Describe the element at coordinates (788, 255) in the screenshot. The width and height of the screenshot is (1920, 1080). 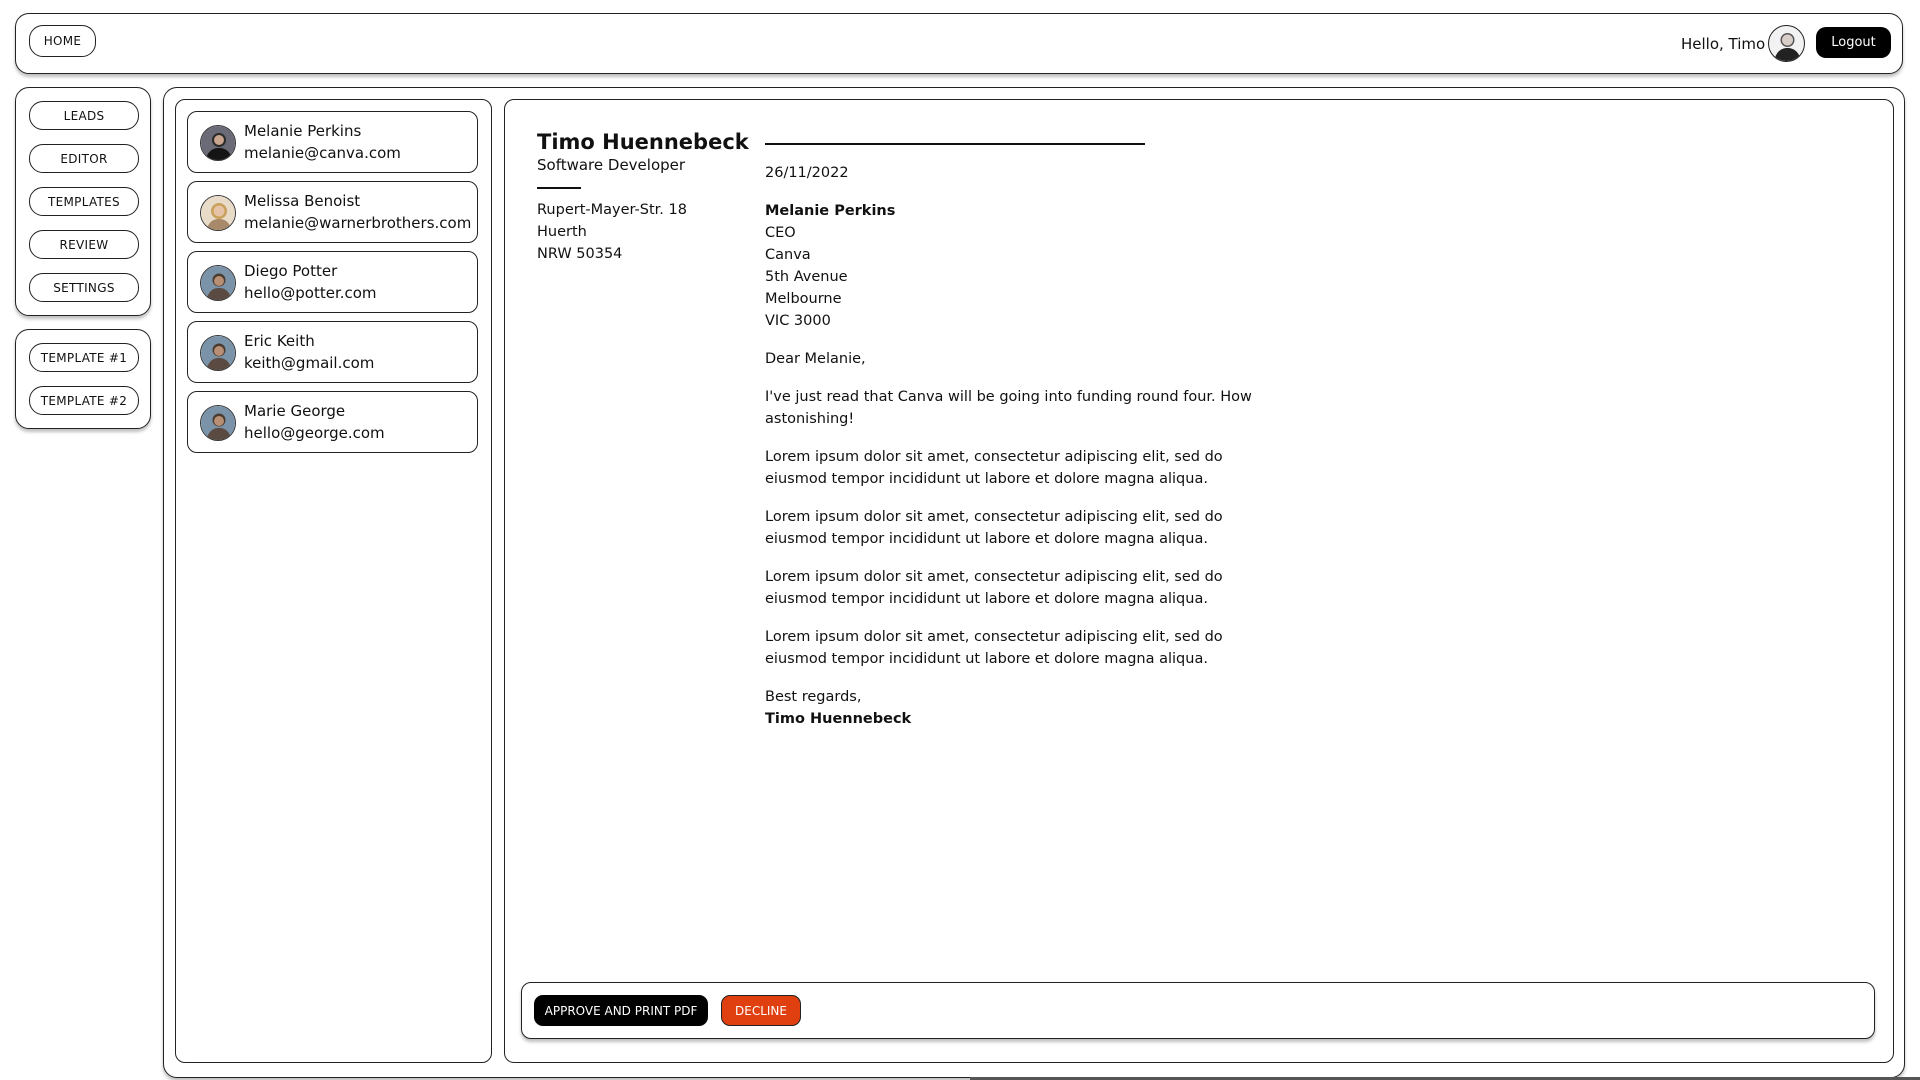
I see `recipient-line: Canva` at that location.